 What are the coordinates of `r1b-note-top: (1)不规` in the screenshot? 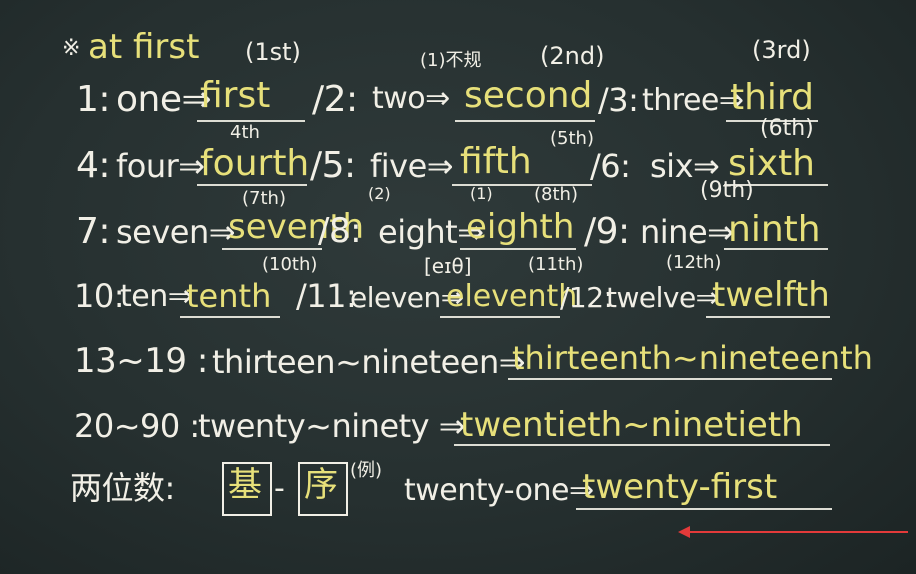 It's located at (451, 60).